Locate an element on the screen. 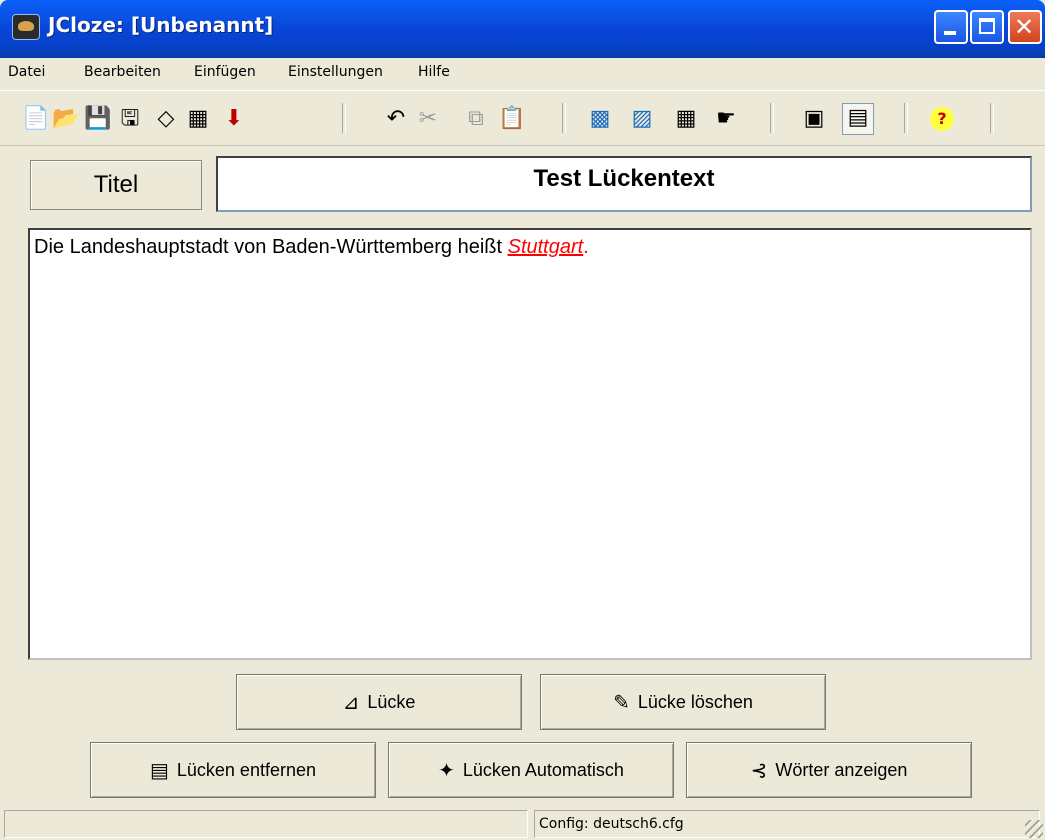 This screenshot has height=840, width=1045. drag-drop-icon: ▦ is located at coordinates (686, 119).